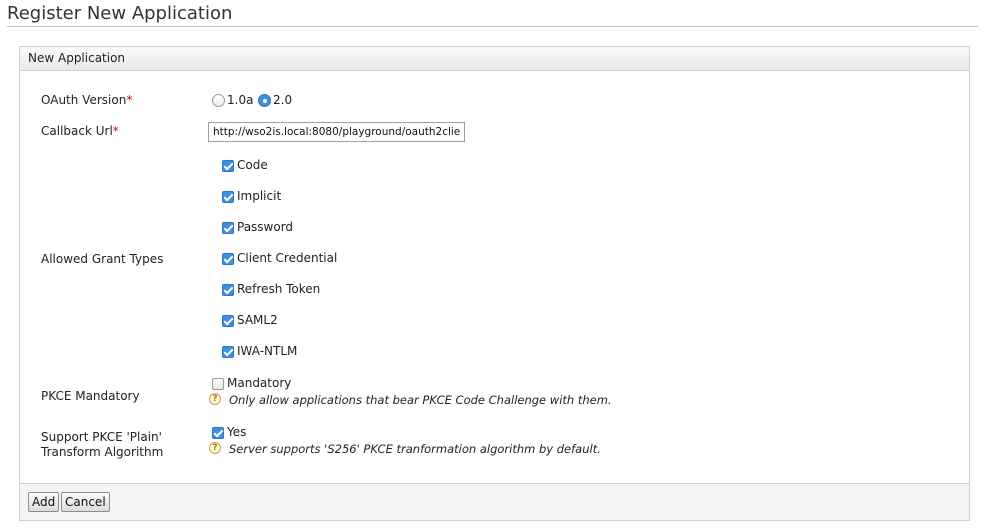  Describe the element at coordinates (77, 131) in the screenshot. I see `callback-url-label-text: Callback Url` at that location.